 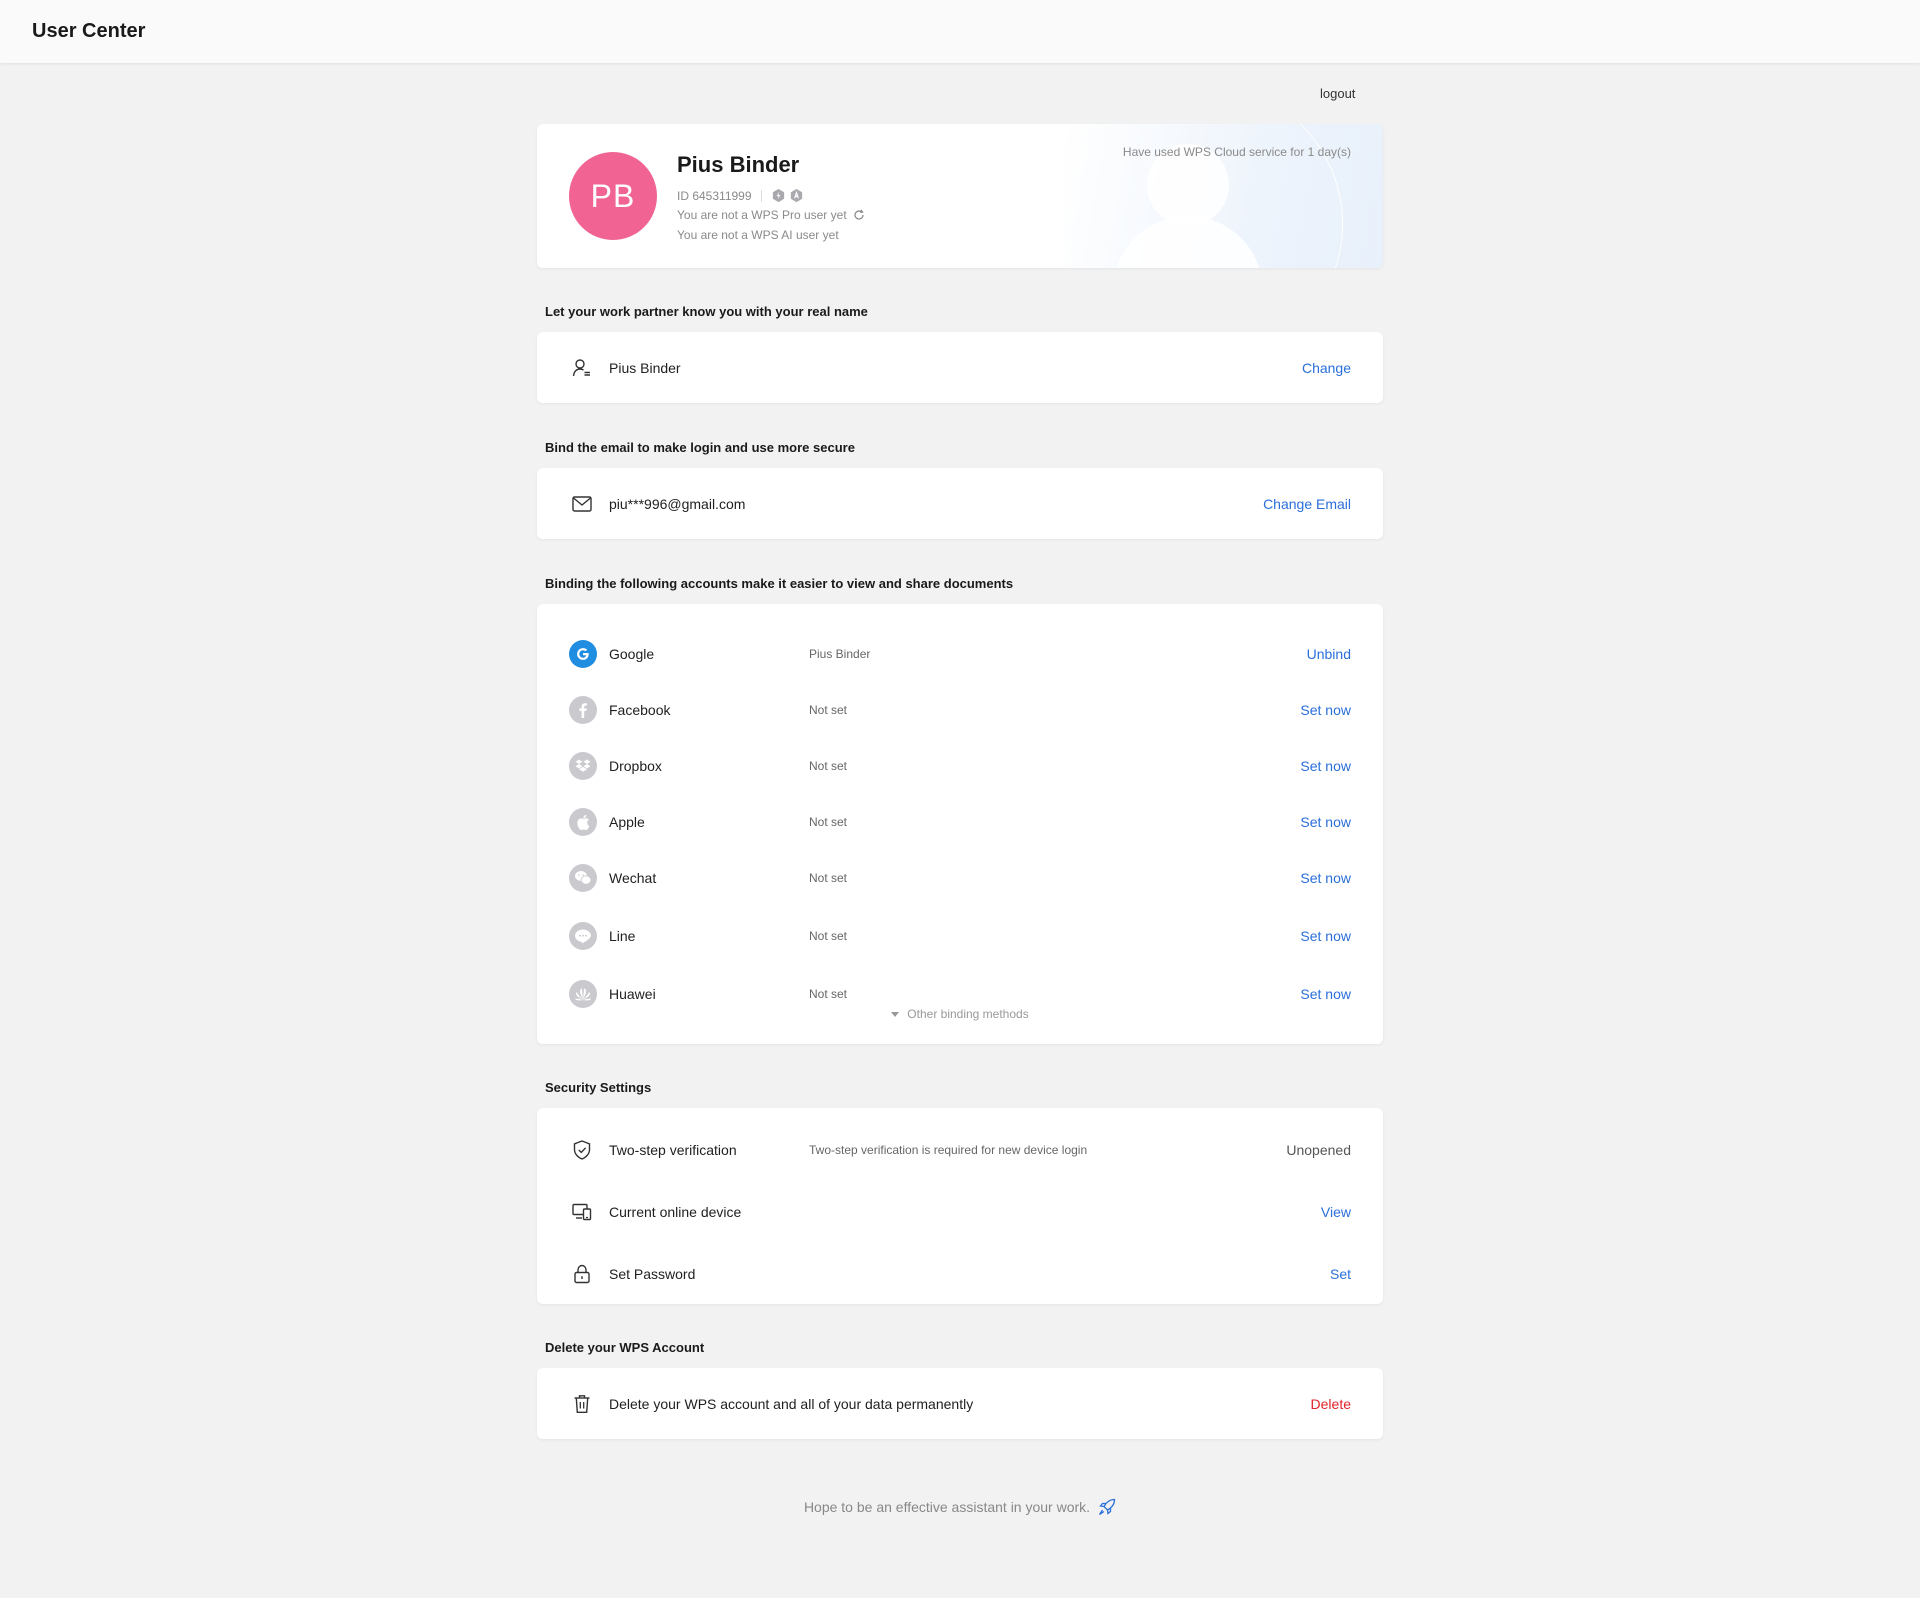 I want to click on real-name-row: Pius Binder Change, so click(x=960, y=367).